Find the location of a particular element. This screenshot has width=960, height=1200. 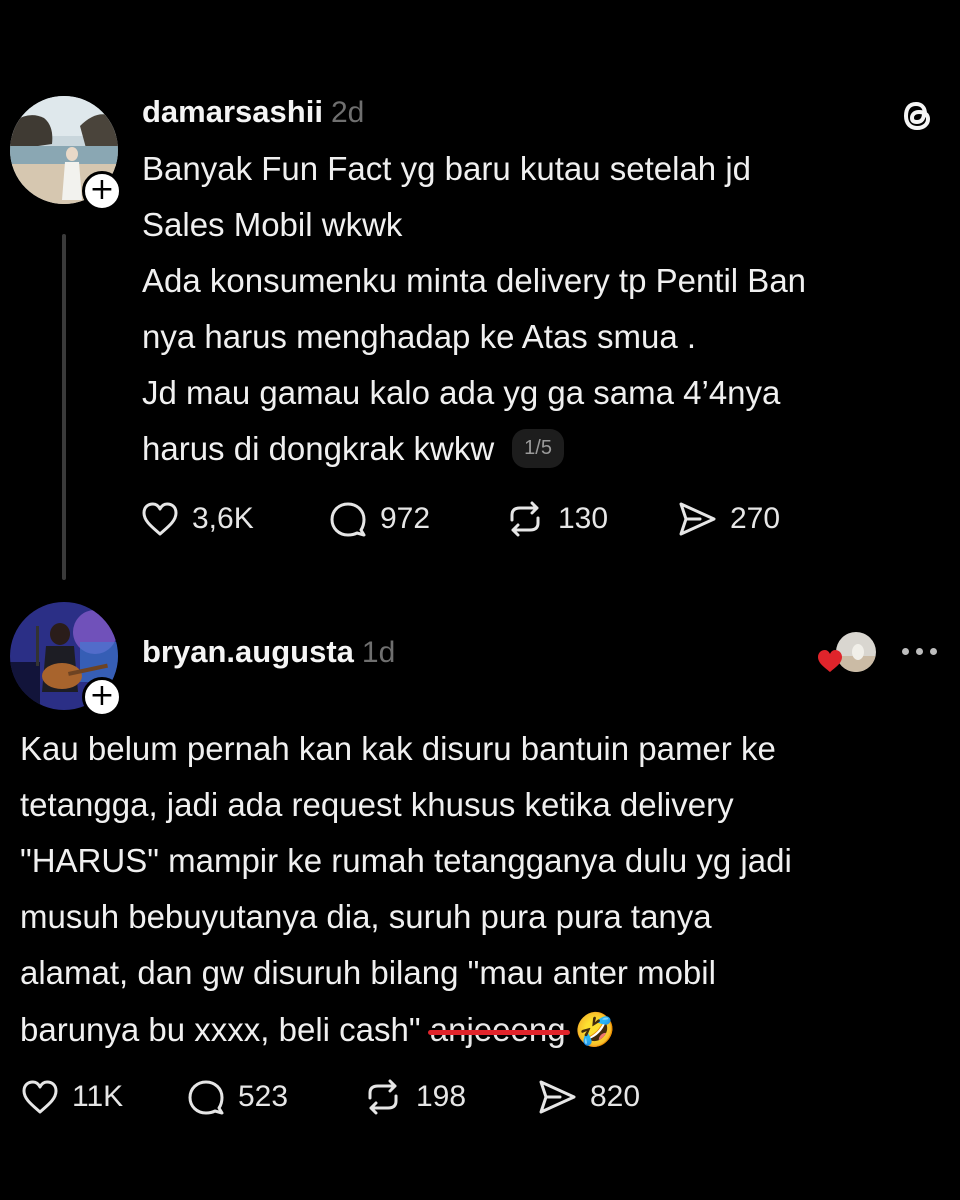

share-button: 820 is located at coordinates (588, 1097).